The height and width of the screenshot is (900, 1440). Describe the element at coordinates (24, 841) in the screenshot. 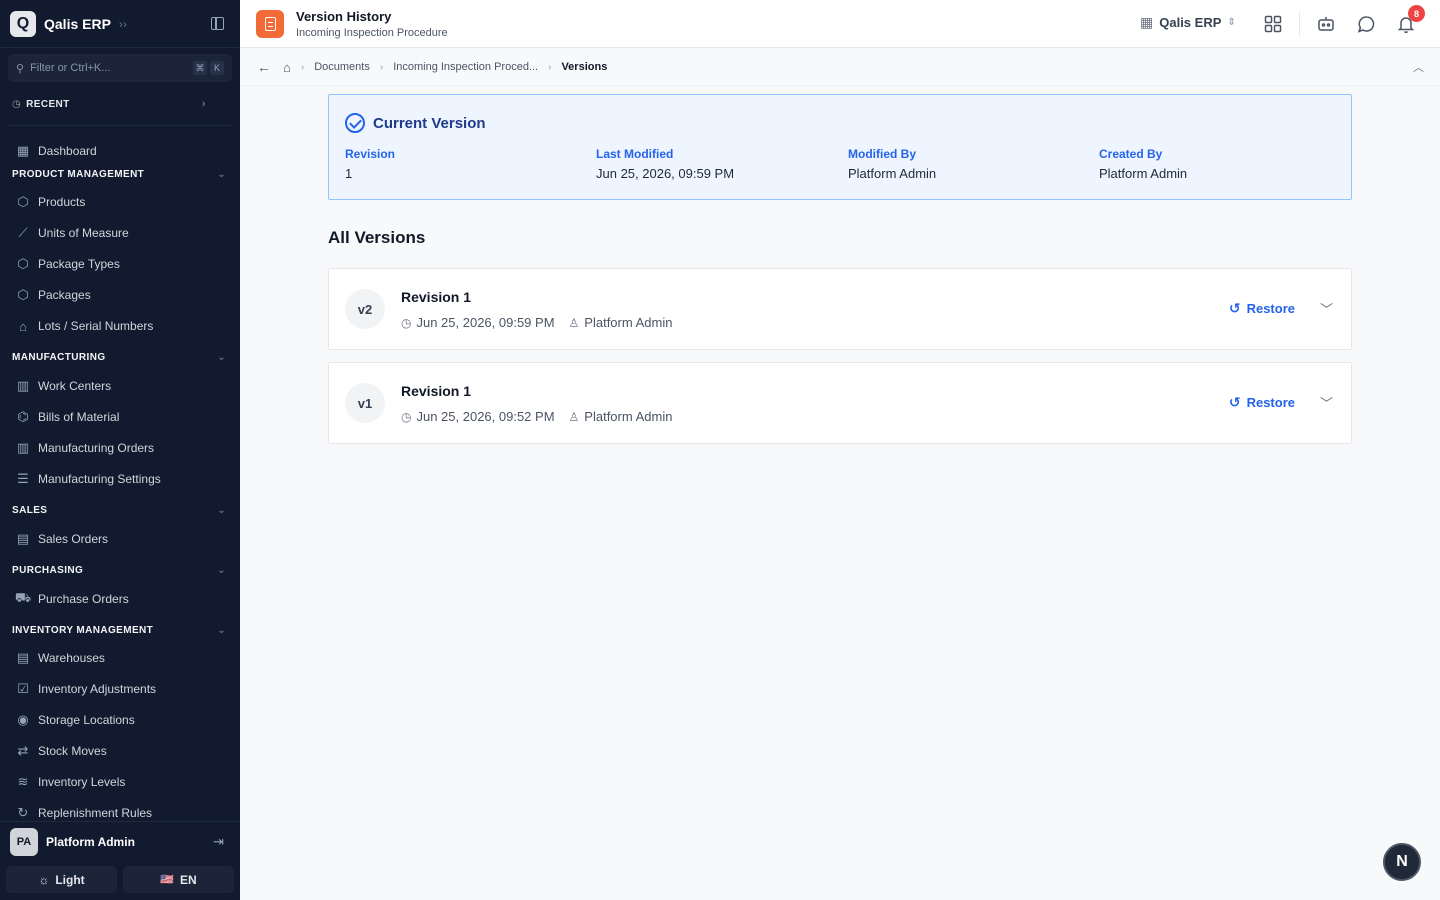

I see `avatar: PA` at that location.